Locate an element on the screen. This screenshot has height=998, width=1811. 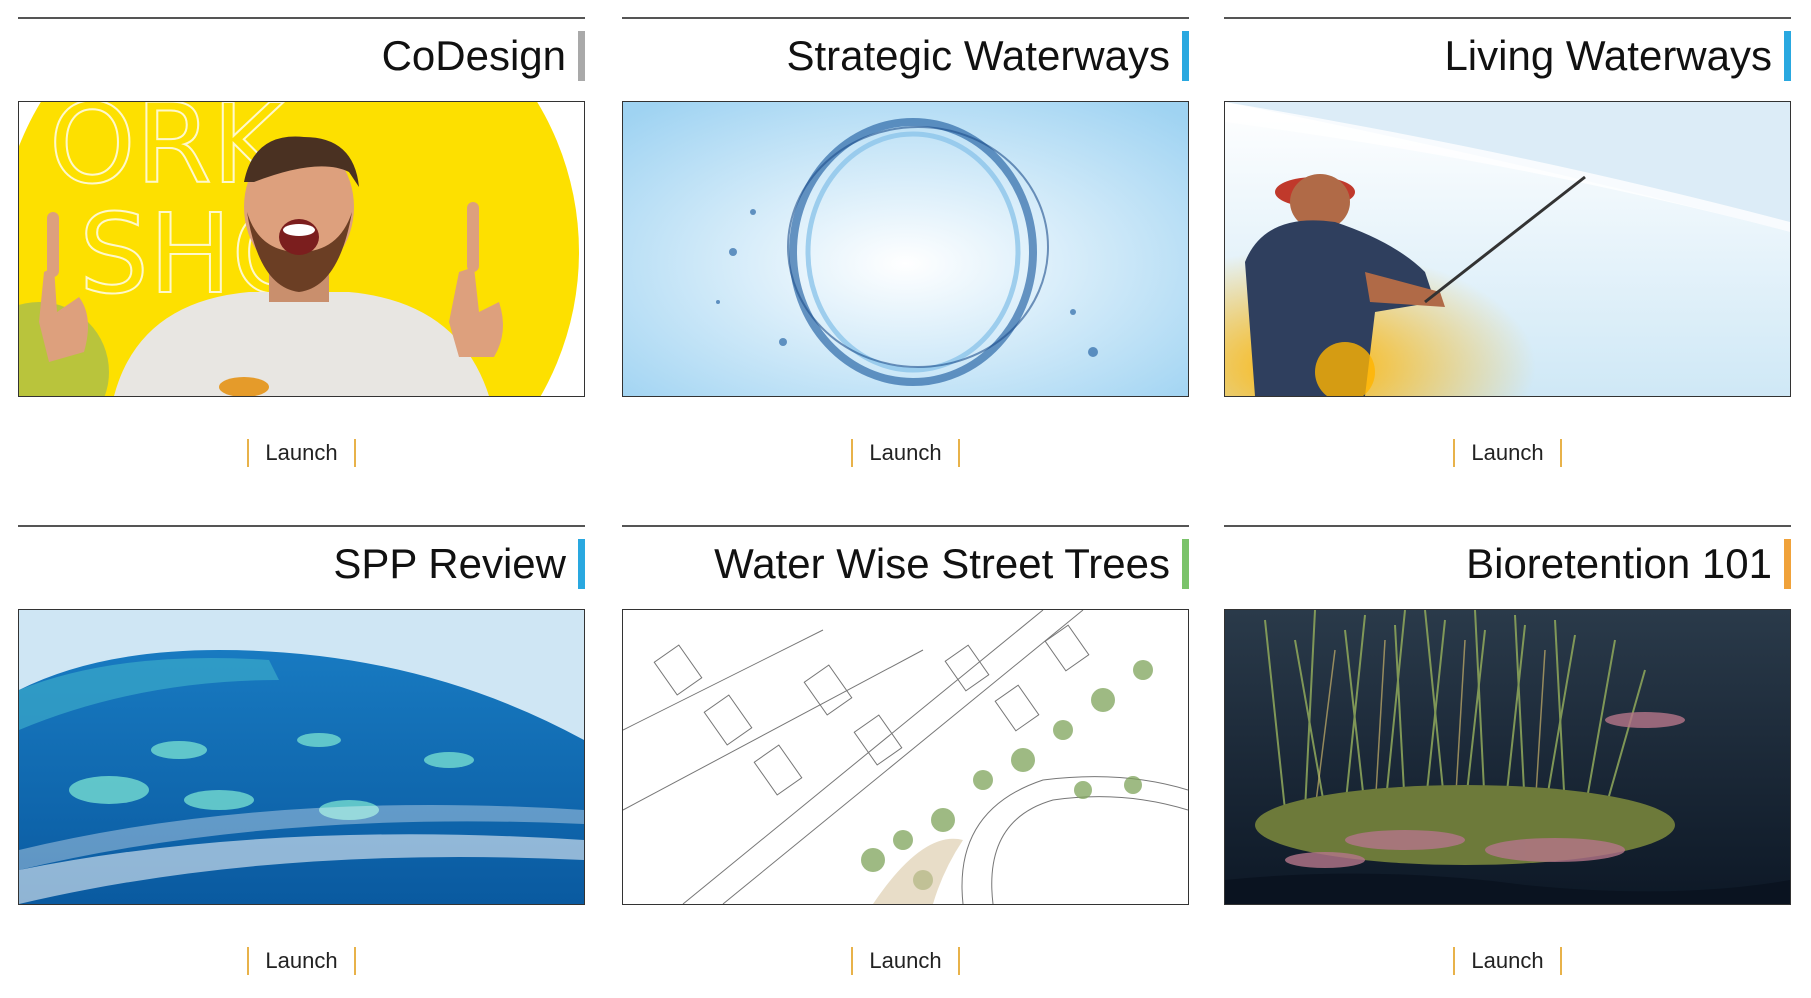
card-title: CoDesign is located at coordinates (473, 55).